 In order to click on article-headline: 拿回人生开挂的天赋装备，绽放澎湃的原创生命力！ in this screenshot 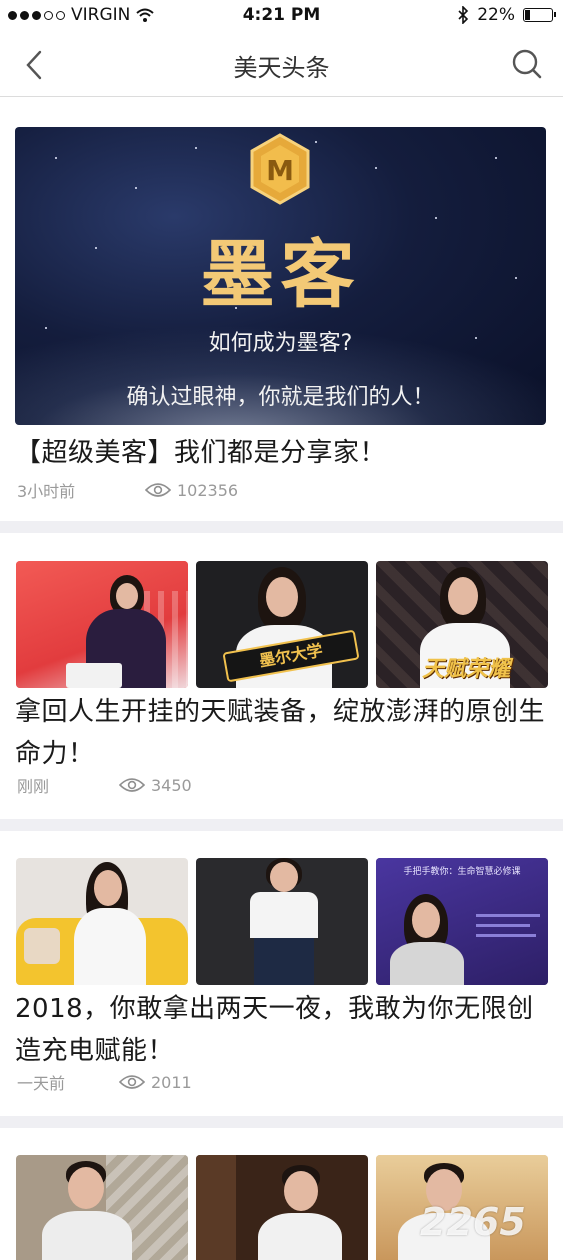, I will do `click(281, 733)`.